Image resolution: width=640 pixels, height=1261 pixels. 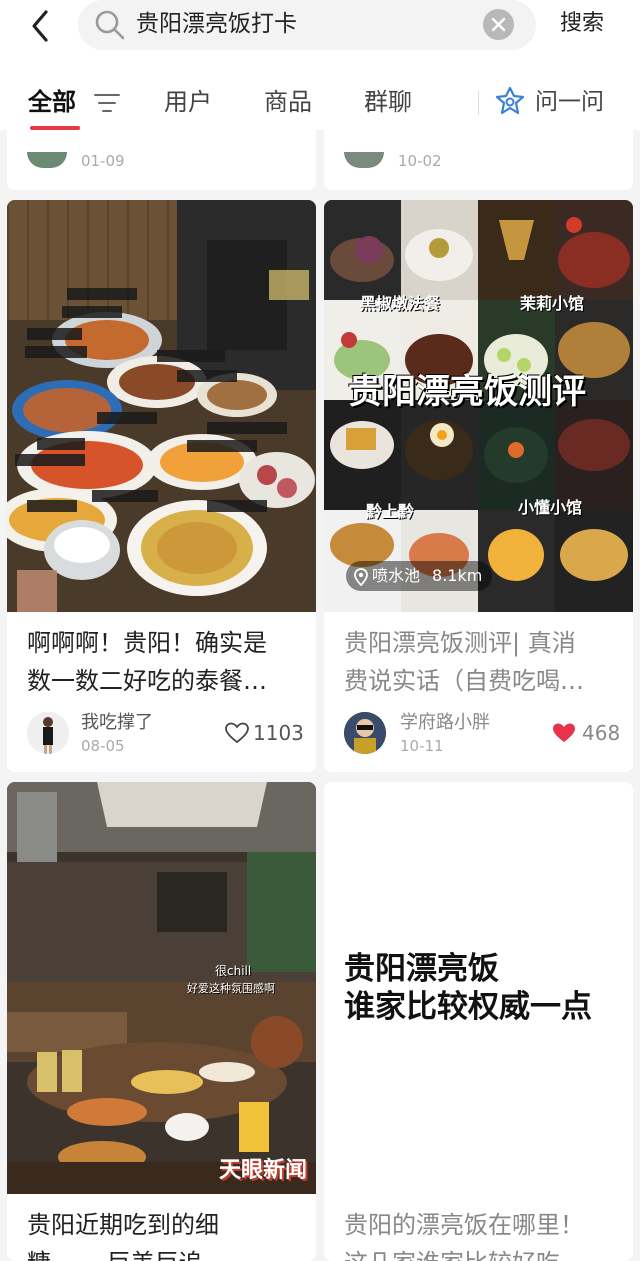 I want to click on close-icon, so click(x=498, y=24).